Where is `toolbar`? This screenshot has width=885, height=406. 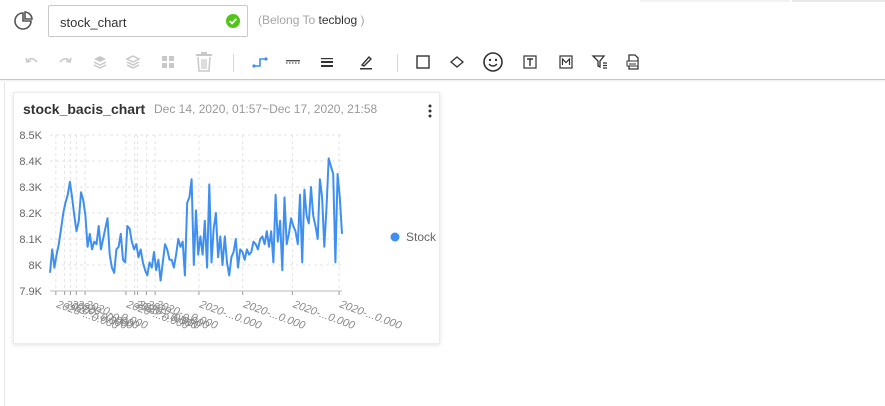 toolbar is located at coordinates (442, 61).